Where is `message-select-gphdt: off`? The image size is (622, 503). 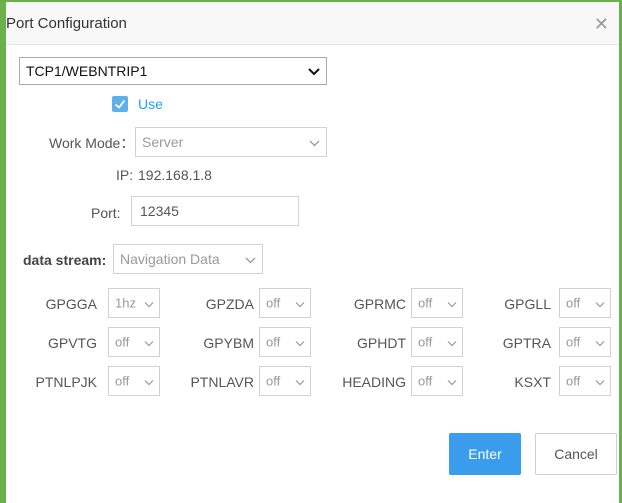
message-select-gphdt: off is located at coordinates (437, 342).